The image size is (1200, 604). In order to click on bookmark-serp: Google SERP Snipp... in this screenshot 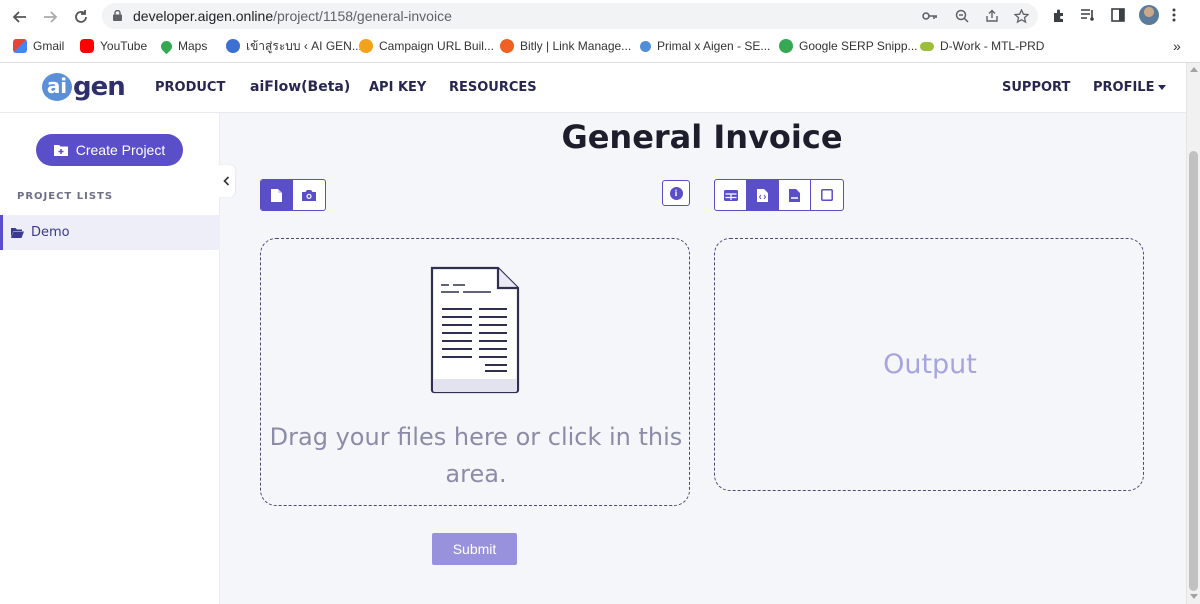, I will do `click(848, 46)`.